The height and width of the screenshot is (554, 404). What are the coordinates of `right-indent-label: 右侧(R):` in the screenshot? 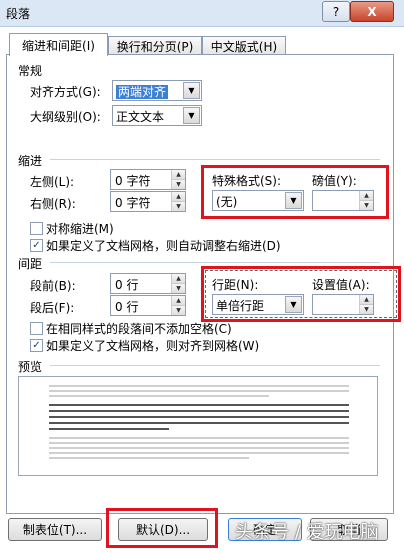 It's located at (53, 204).